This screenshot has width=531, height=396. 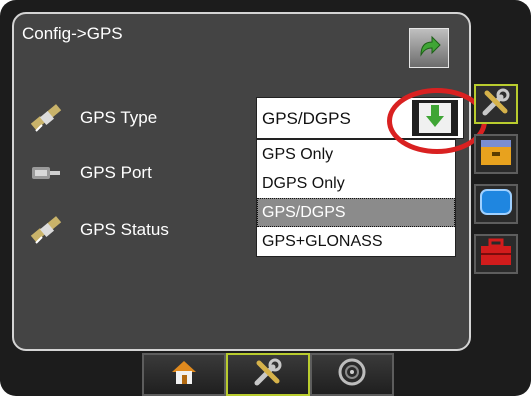 I want to click on bottom-tab-bar, so click(x=268, y=374).